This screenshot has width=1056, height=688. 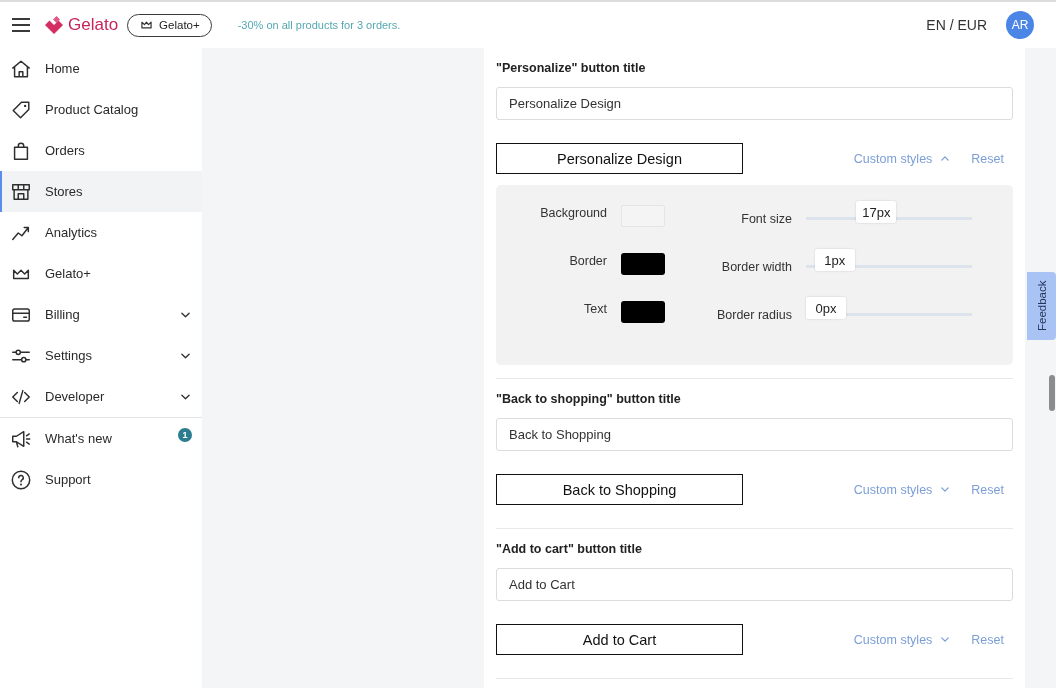 What do you see at coordinates (754, 584) in the screenshot?
I see `text-input: Add to Cart` at bounding box center [754, 584].